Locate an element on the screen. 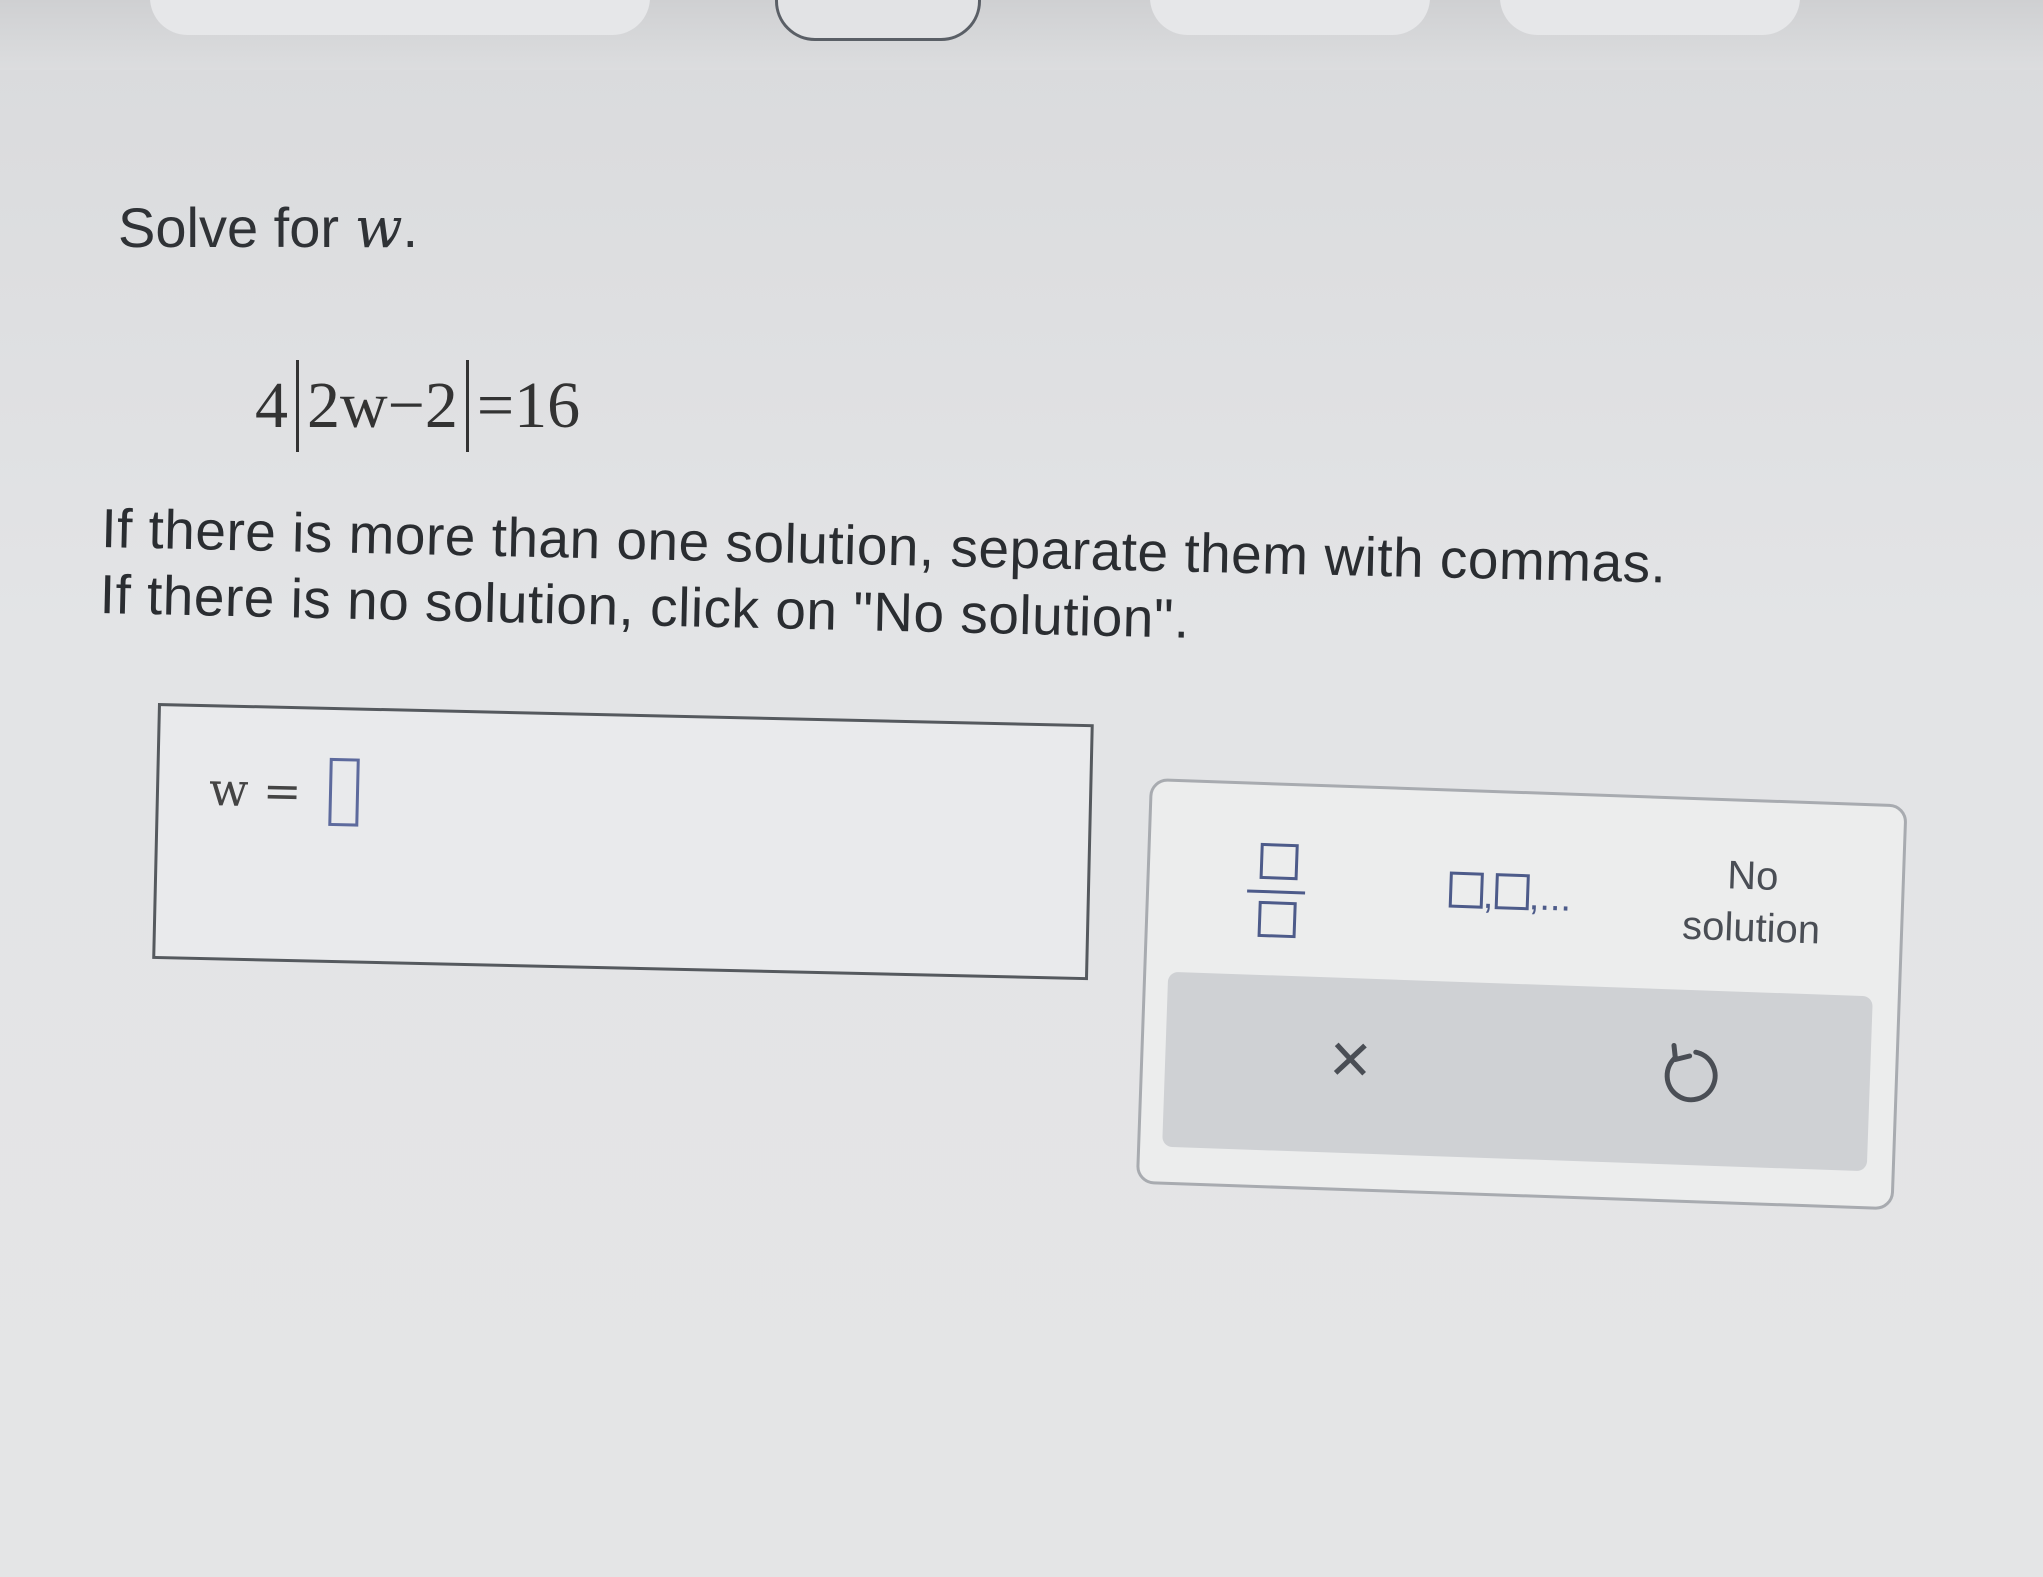 The width and height of the screenshot is (2043, 1577). no-solution-label-1: No is located at coordinates (1753, 876).